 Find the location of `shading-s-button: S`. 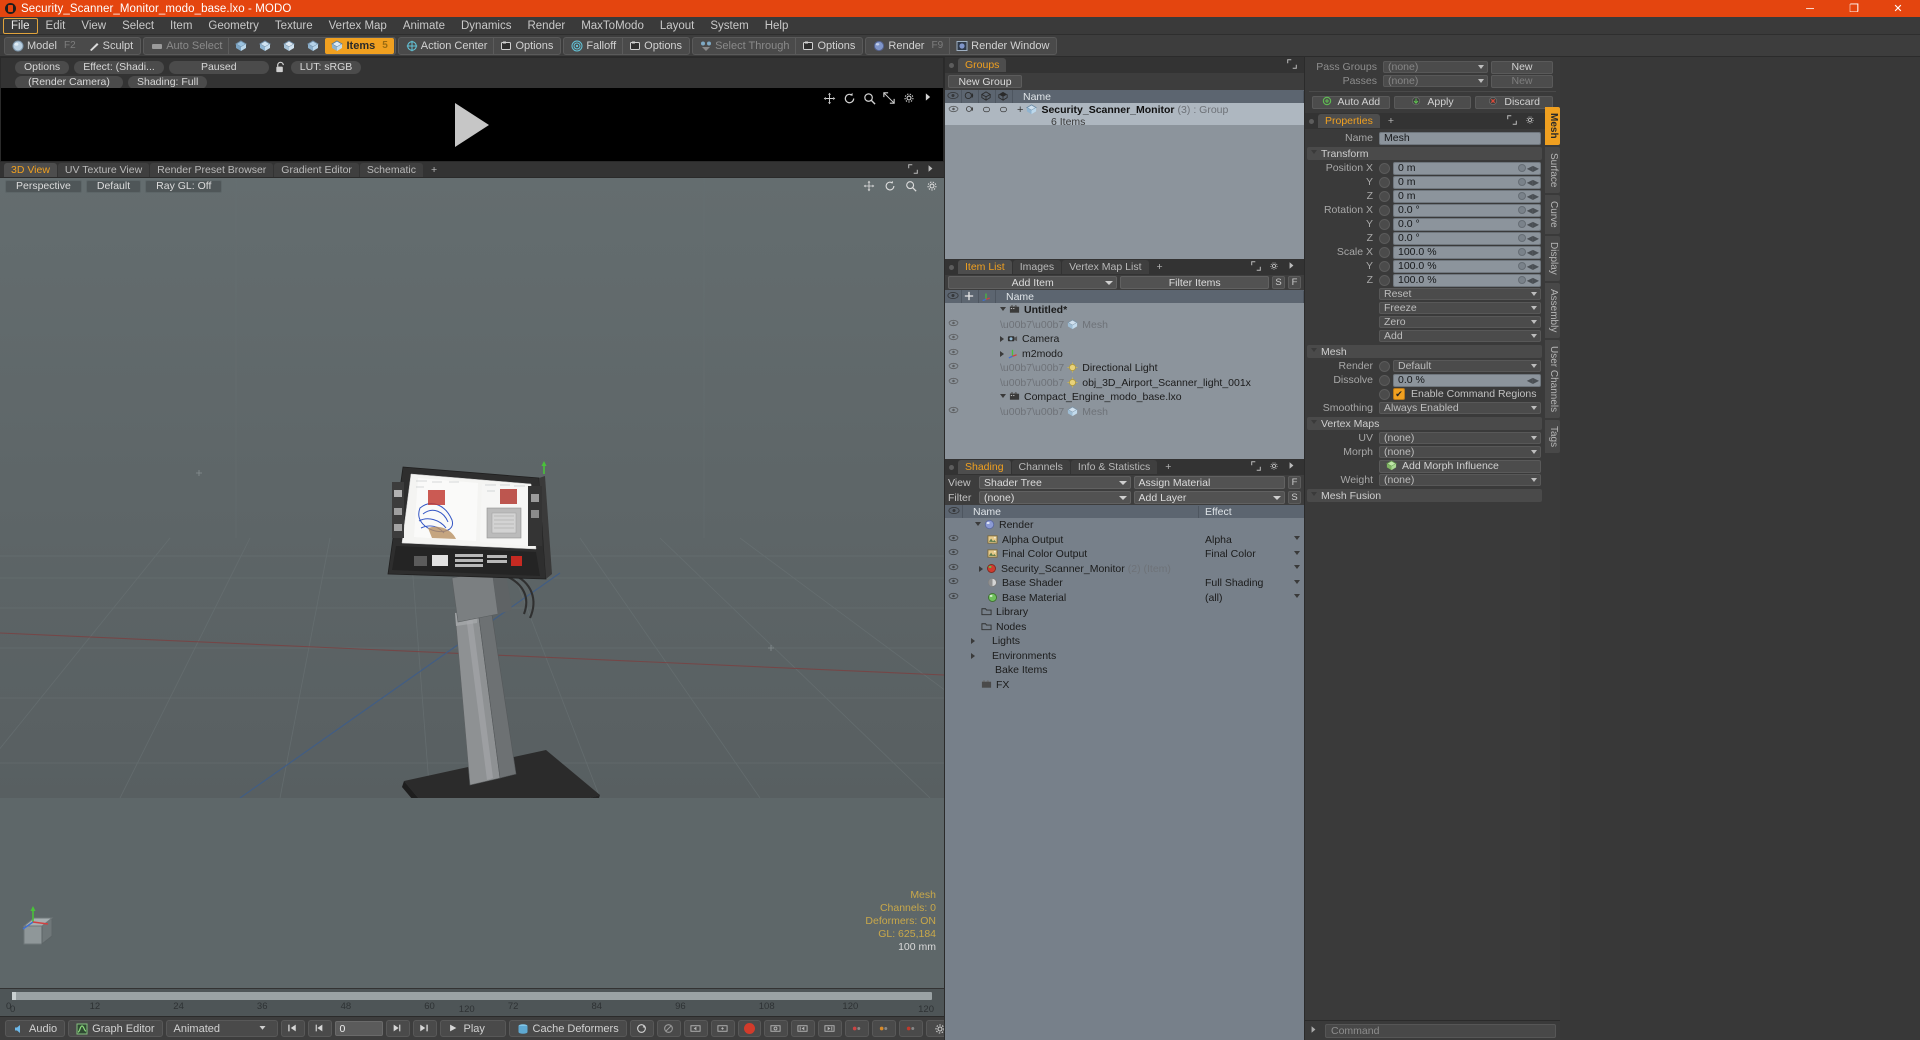

shading-s-button: S is located at coordinates (1294, 497).